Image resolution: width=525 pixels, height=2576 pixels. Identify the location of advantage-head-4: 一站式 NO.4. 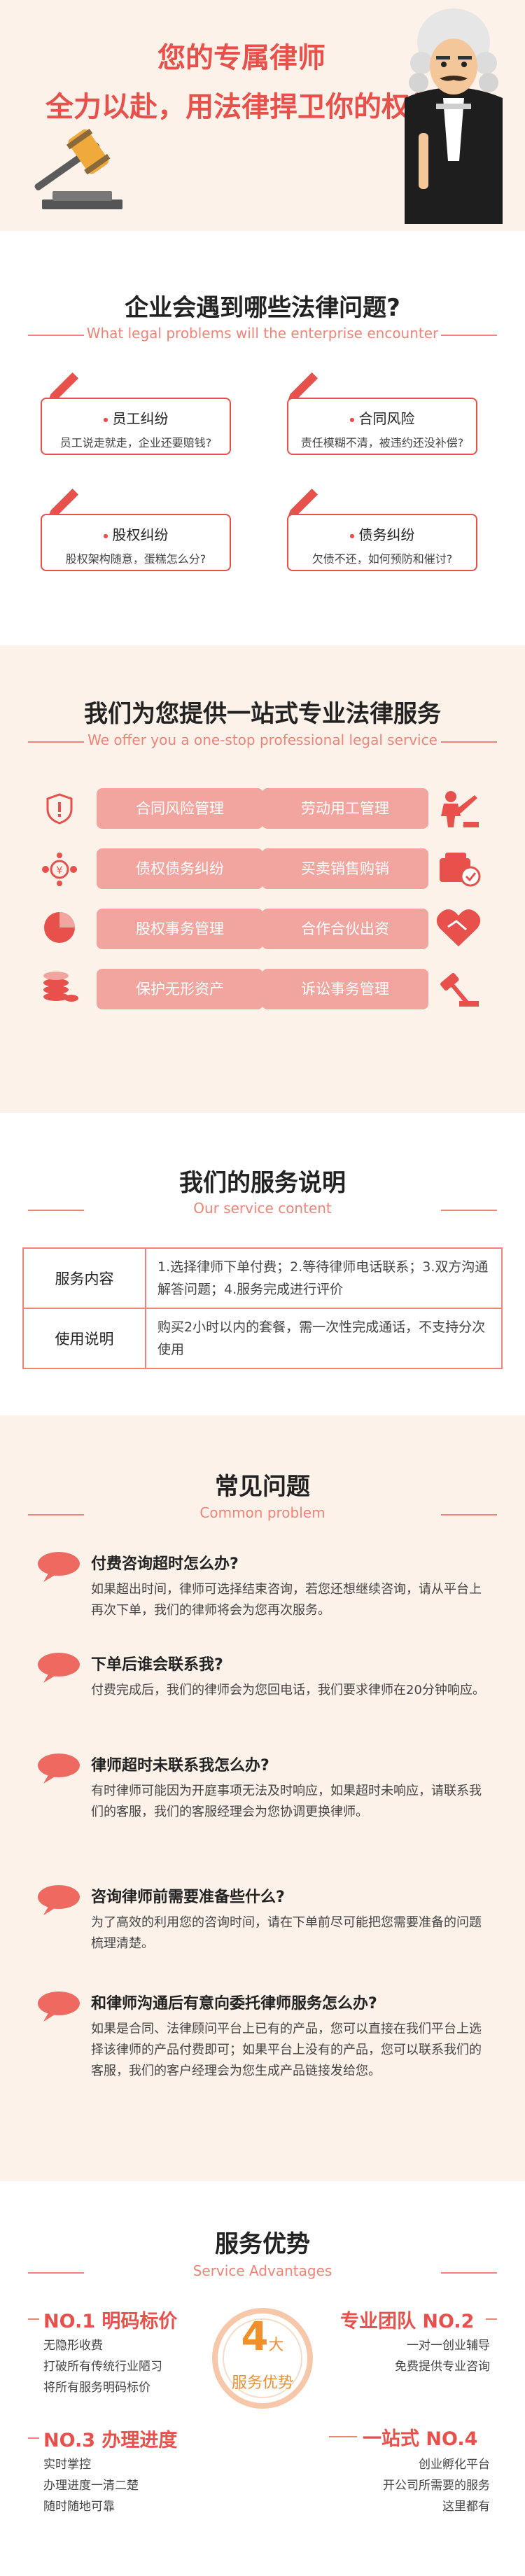
(420, 2439).